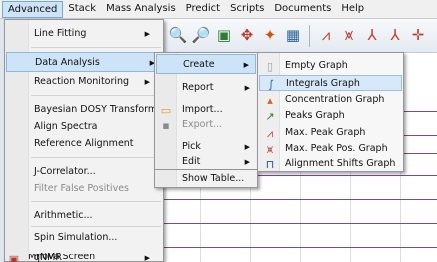  I want to click on pan-icon: ✥, so click(247, 36).